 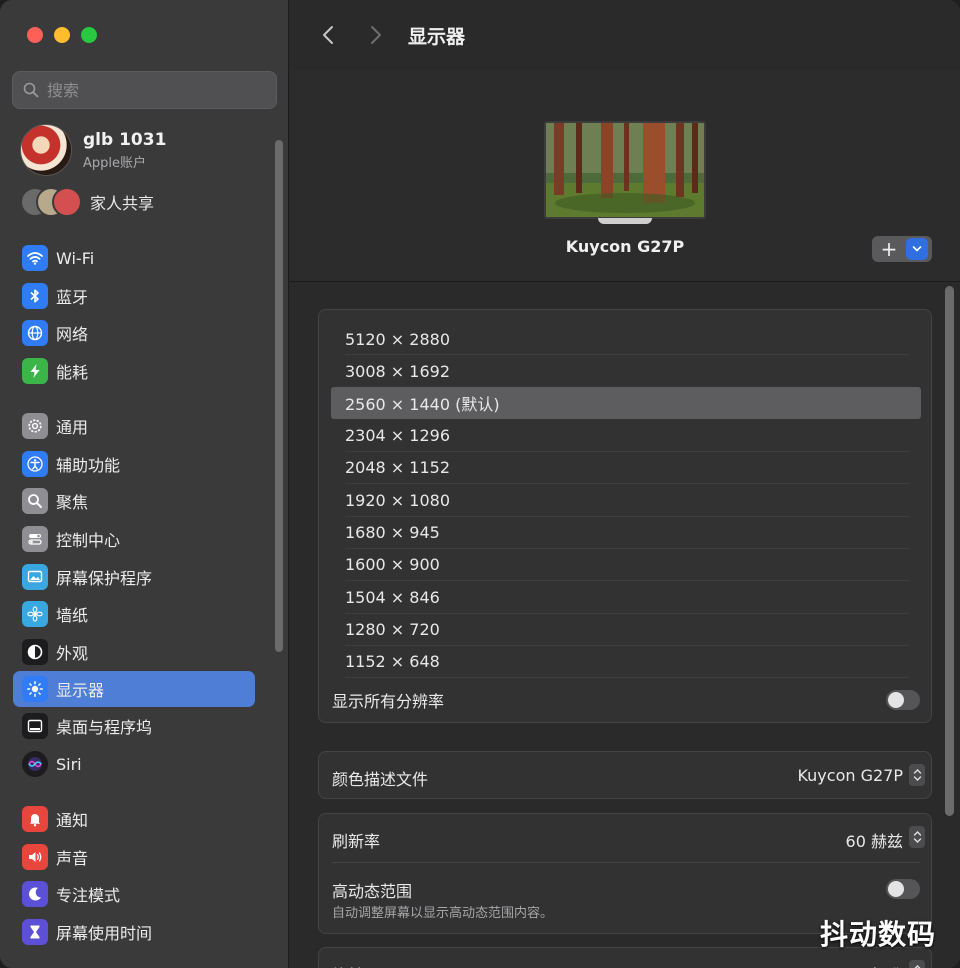 I want to click on back-button, so click(x=328, y=35).